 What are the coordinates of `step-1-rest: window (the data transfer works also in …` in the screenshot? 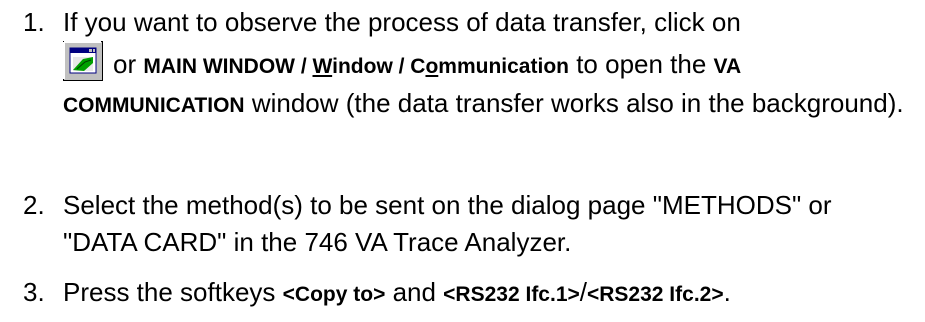 It's located at (574, 103).